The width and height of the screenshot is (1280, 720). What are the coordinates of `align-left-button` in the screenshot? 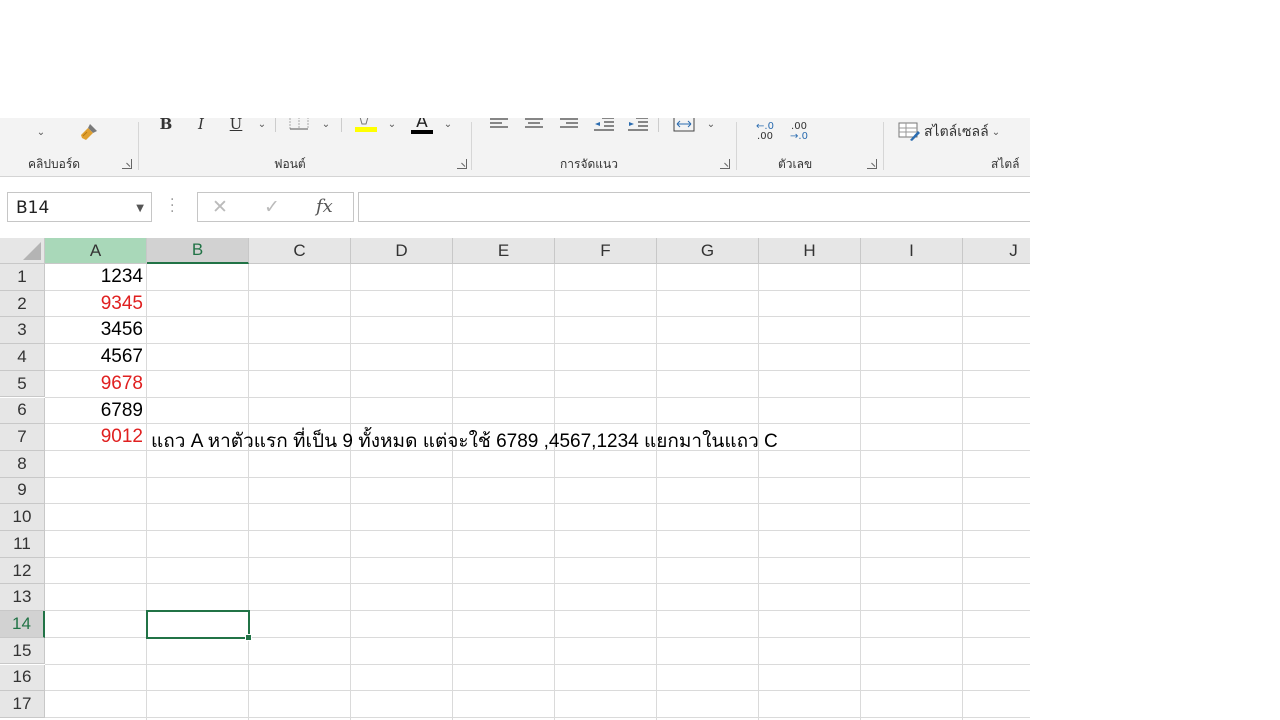 It's located at (499, 127).